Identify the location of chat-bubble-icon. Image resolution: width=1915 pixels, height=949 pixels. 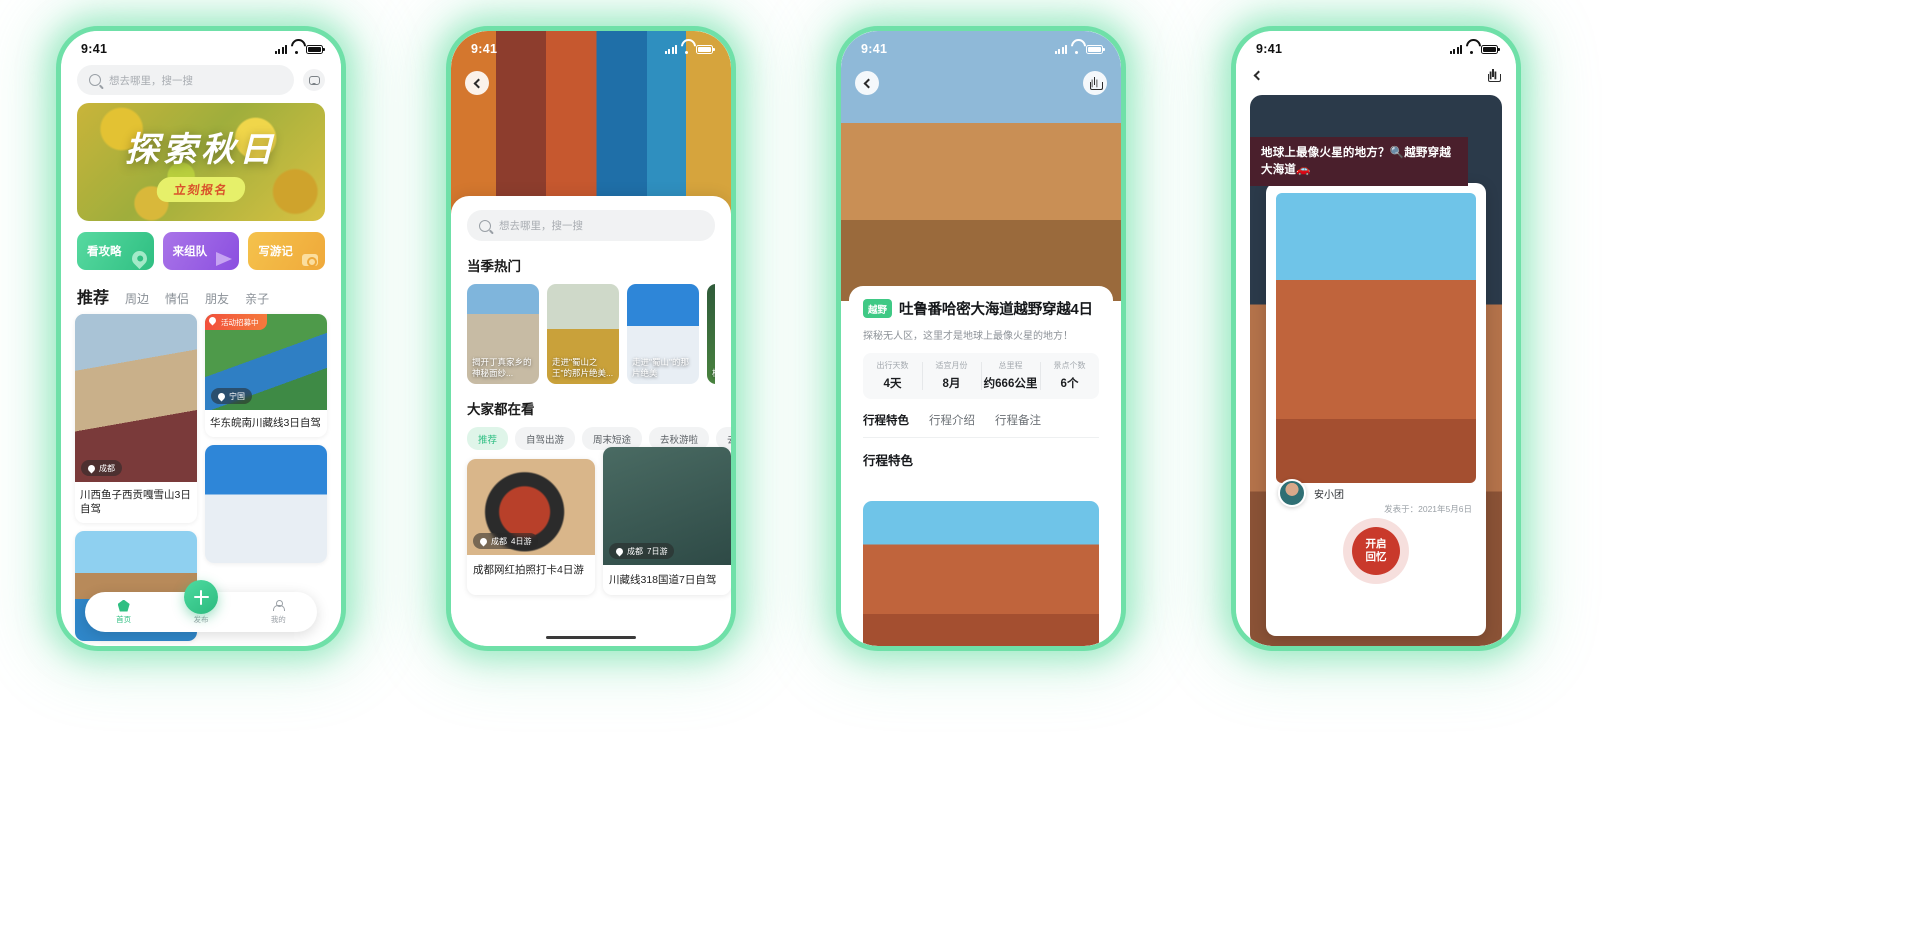
(314, 80).